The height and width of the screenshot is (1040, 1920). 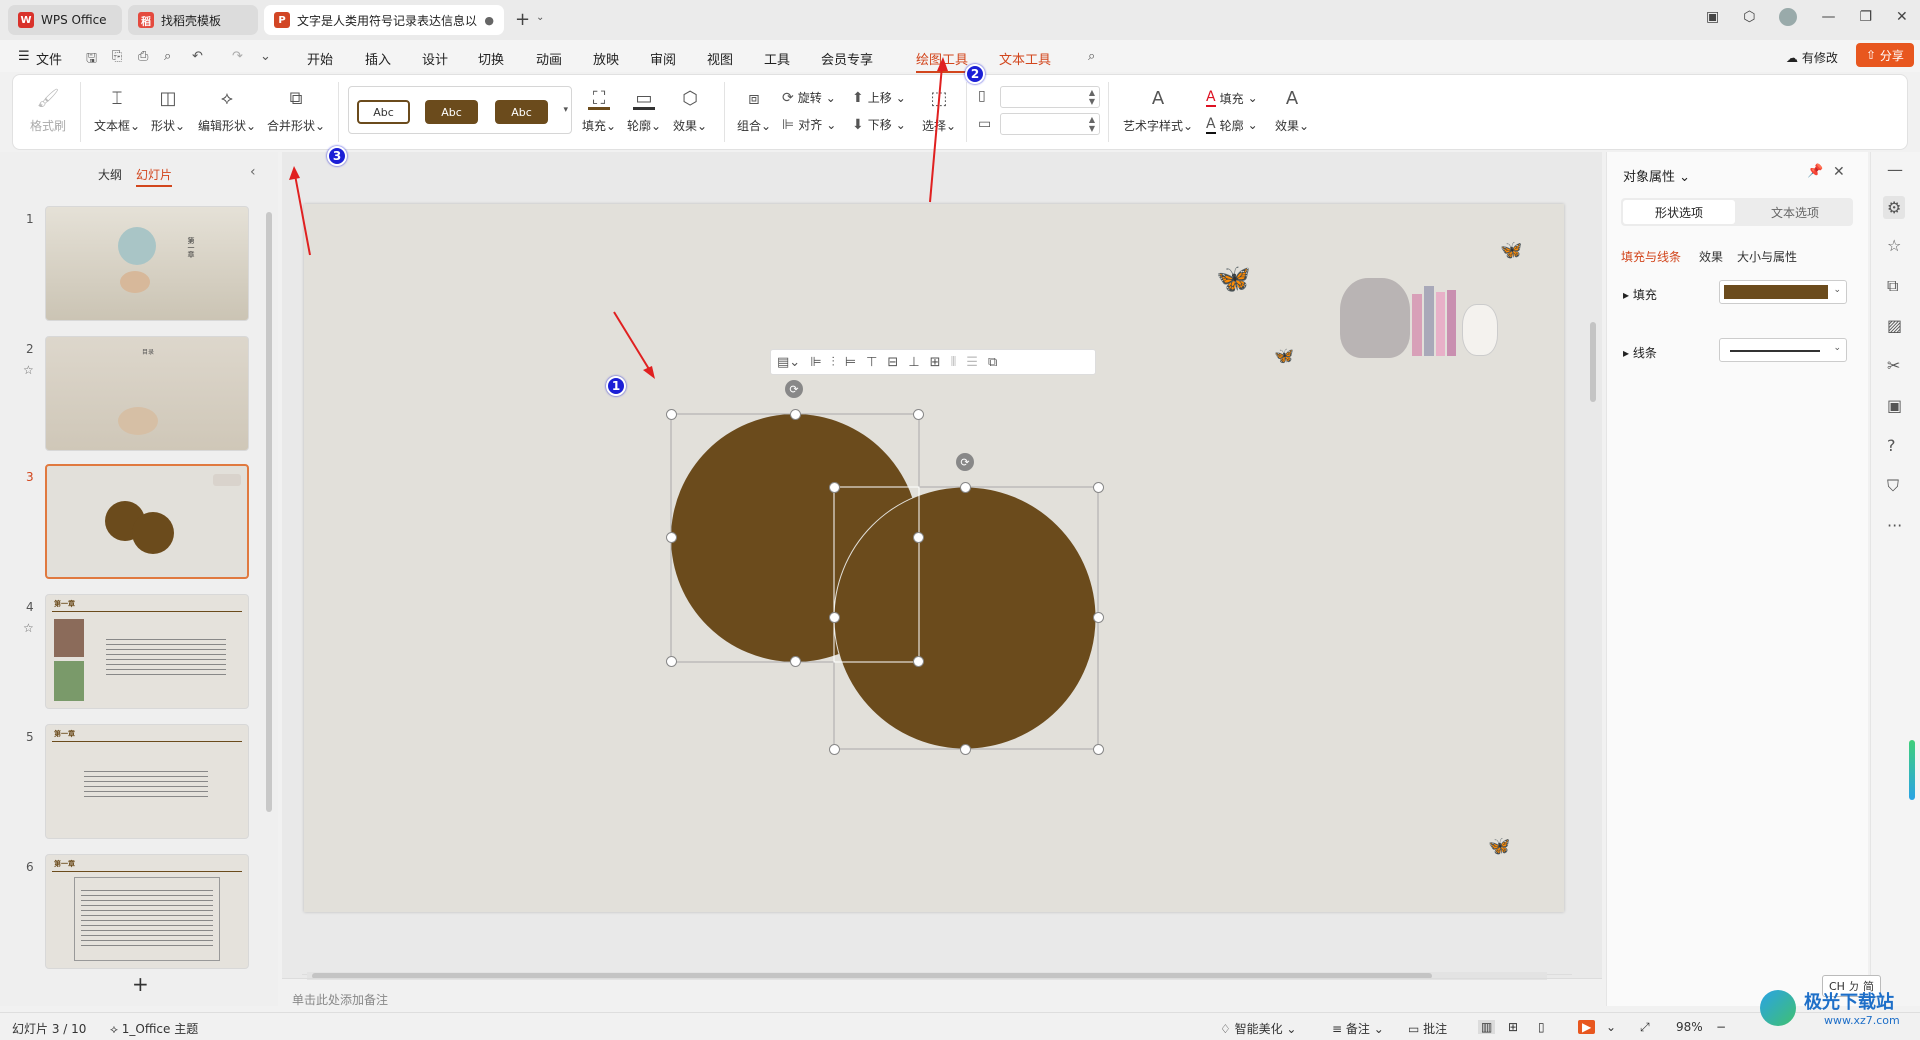 What do you see at coordinates (49, 1029) in the screenshot?
I see `slide-count: 幻灯片 3 / 10` at bounding box center [49, 1029].